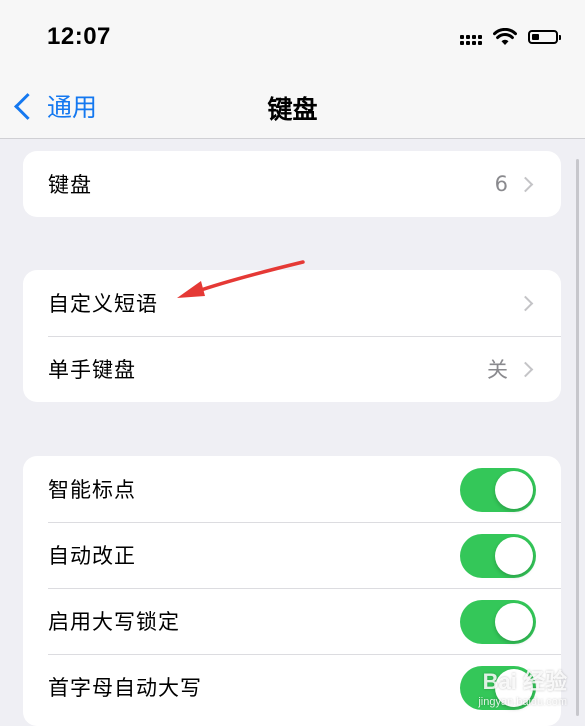 The height and width of the screenshot is (726, 585). Describe the element at coordinates (522, 702) in the screenshot. I see `watermark-url: jingyan.baidu.com` at that location.